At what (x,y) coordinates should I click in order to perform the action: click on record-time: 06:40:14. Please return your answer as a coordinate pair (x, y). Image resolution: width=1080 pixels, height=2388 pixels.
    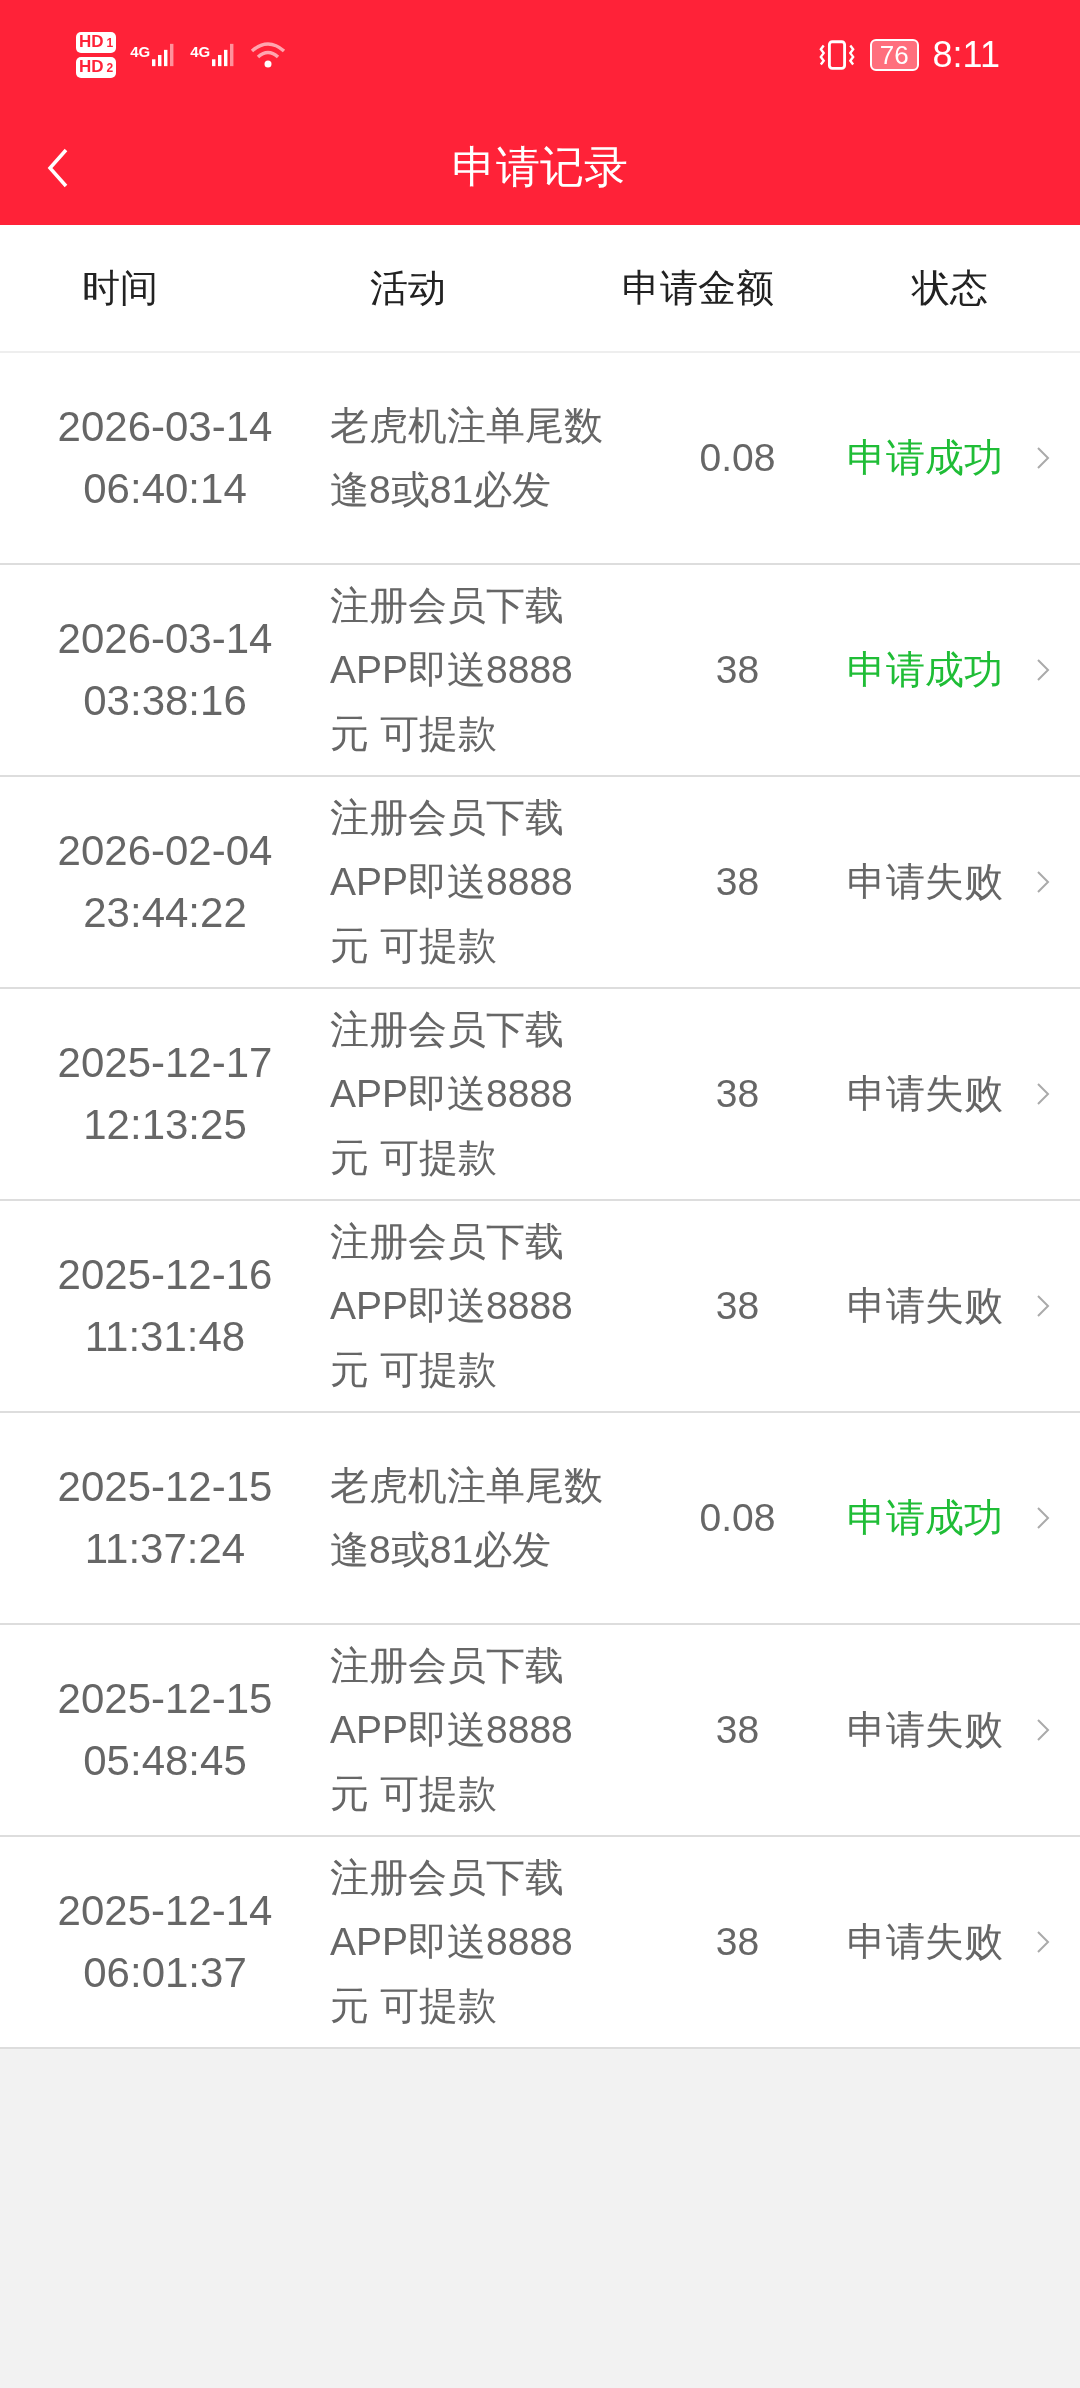
    Looking at the image, I should click on (165, 489).